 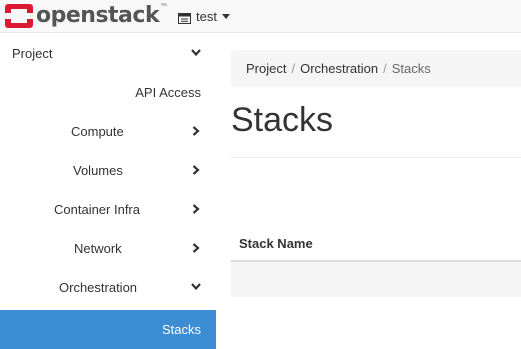 I want to click on sidebar-item-label: Container Infra, so click(x=97, y=209).